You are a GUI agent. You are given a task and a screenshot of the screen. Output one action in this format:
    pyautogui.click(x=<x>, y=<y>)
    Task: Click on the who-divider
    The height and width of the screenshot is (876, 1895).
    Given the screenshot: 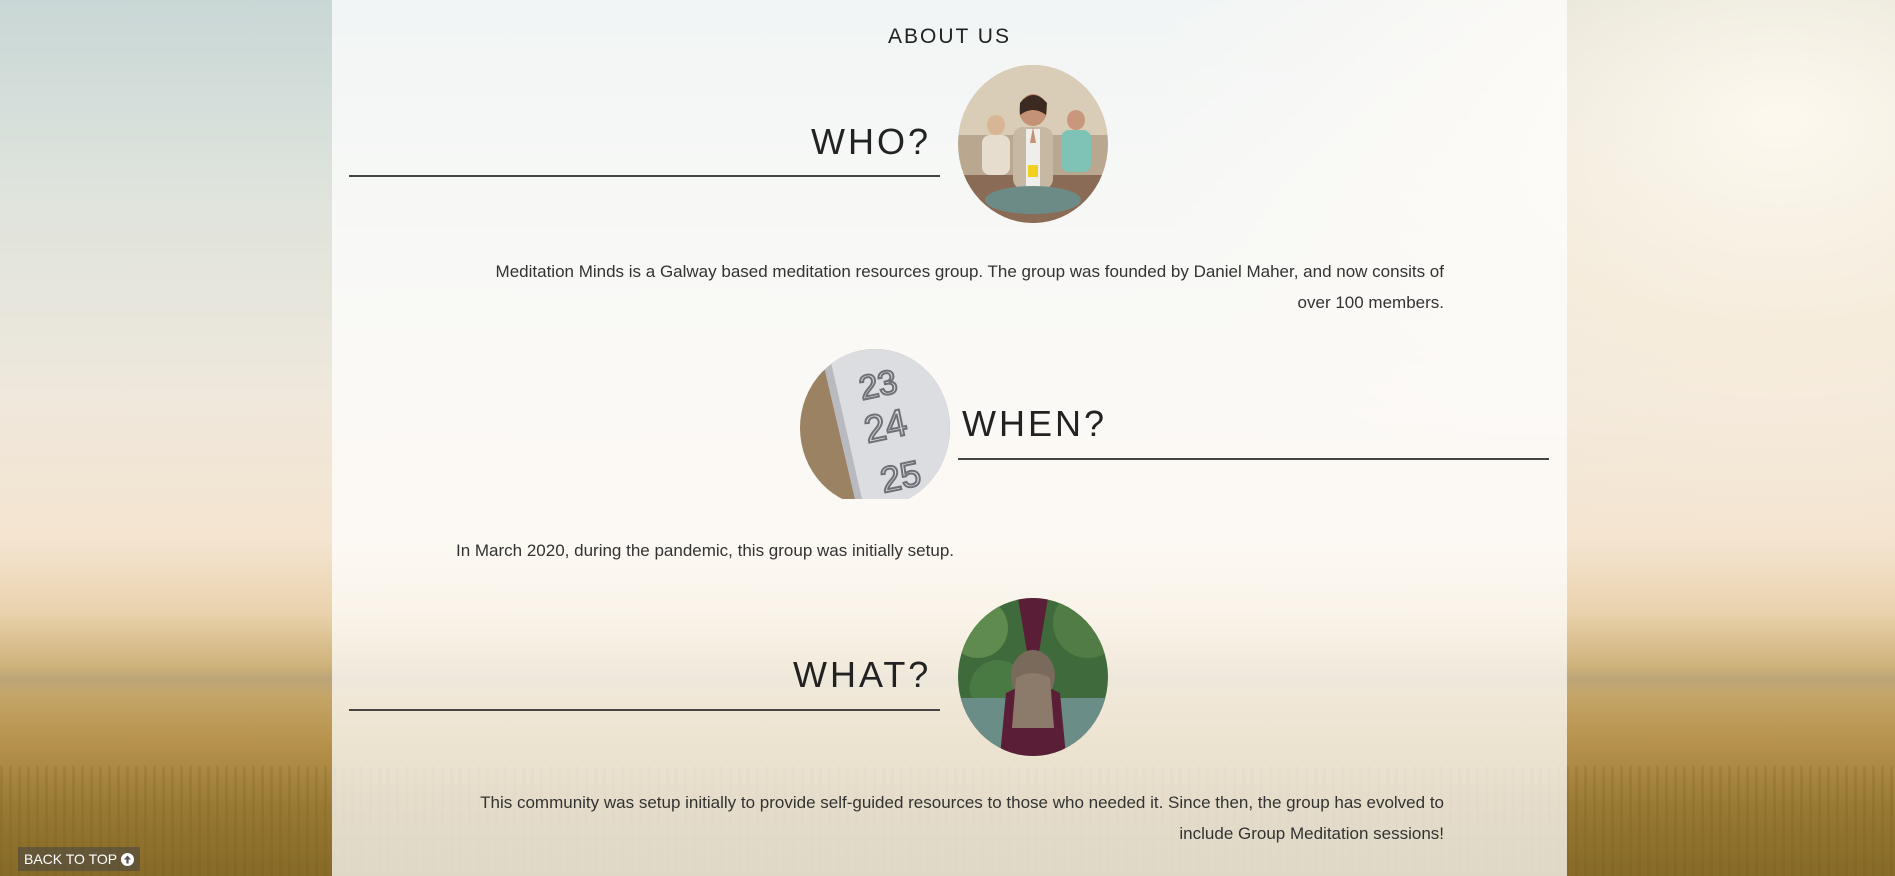 What is the action you would take?
    pyautogui.click(x=644, y=176)
    